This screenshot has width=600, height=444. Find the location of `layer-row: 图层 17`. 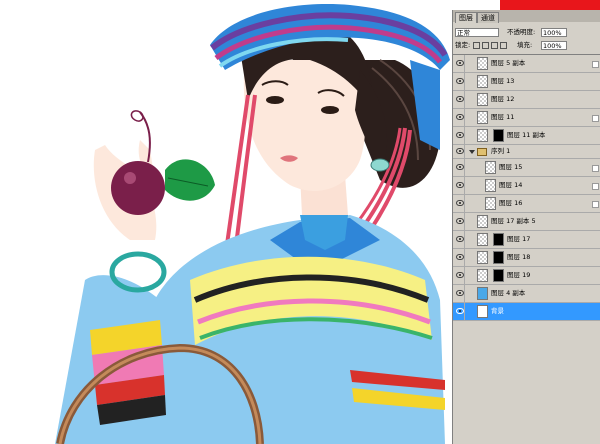

layer-row: 图层 17 is located at coordinates (526, 240).